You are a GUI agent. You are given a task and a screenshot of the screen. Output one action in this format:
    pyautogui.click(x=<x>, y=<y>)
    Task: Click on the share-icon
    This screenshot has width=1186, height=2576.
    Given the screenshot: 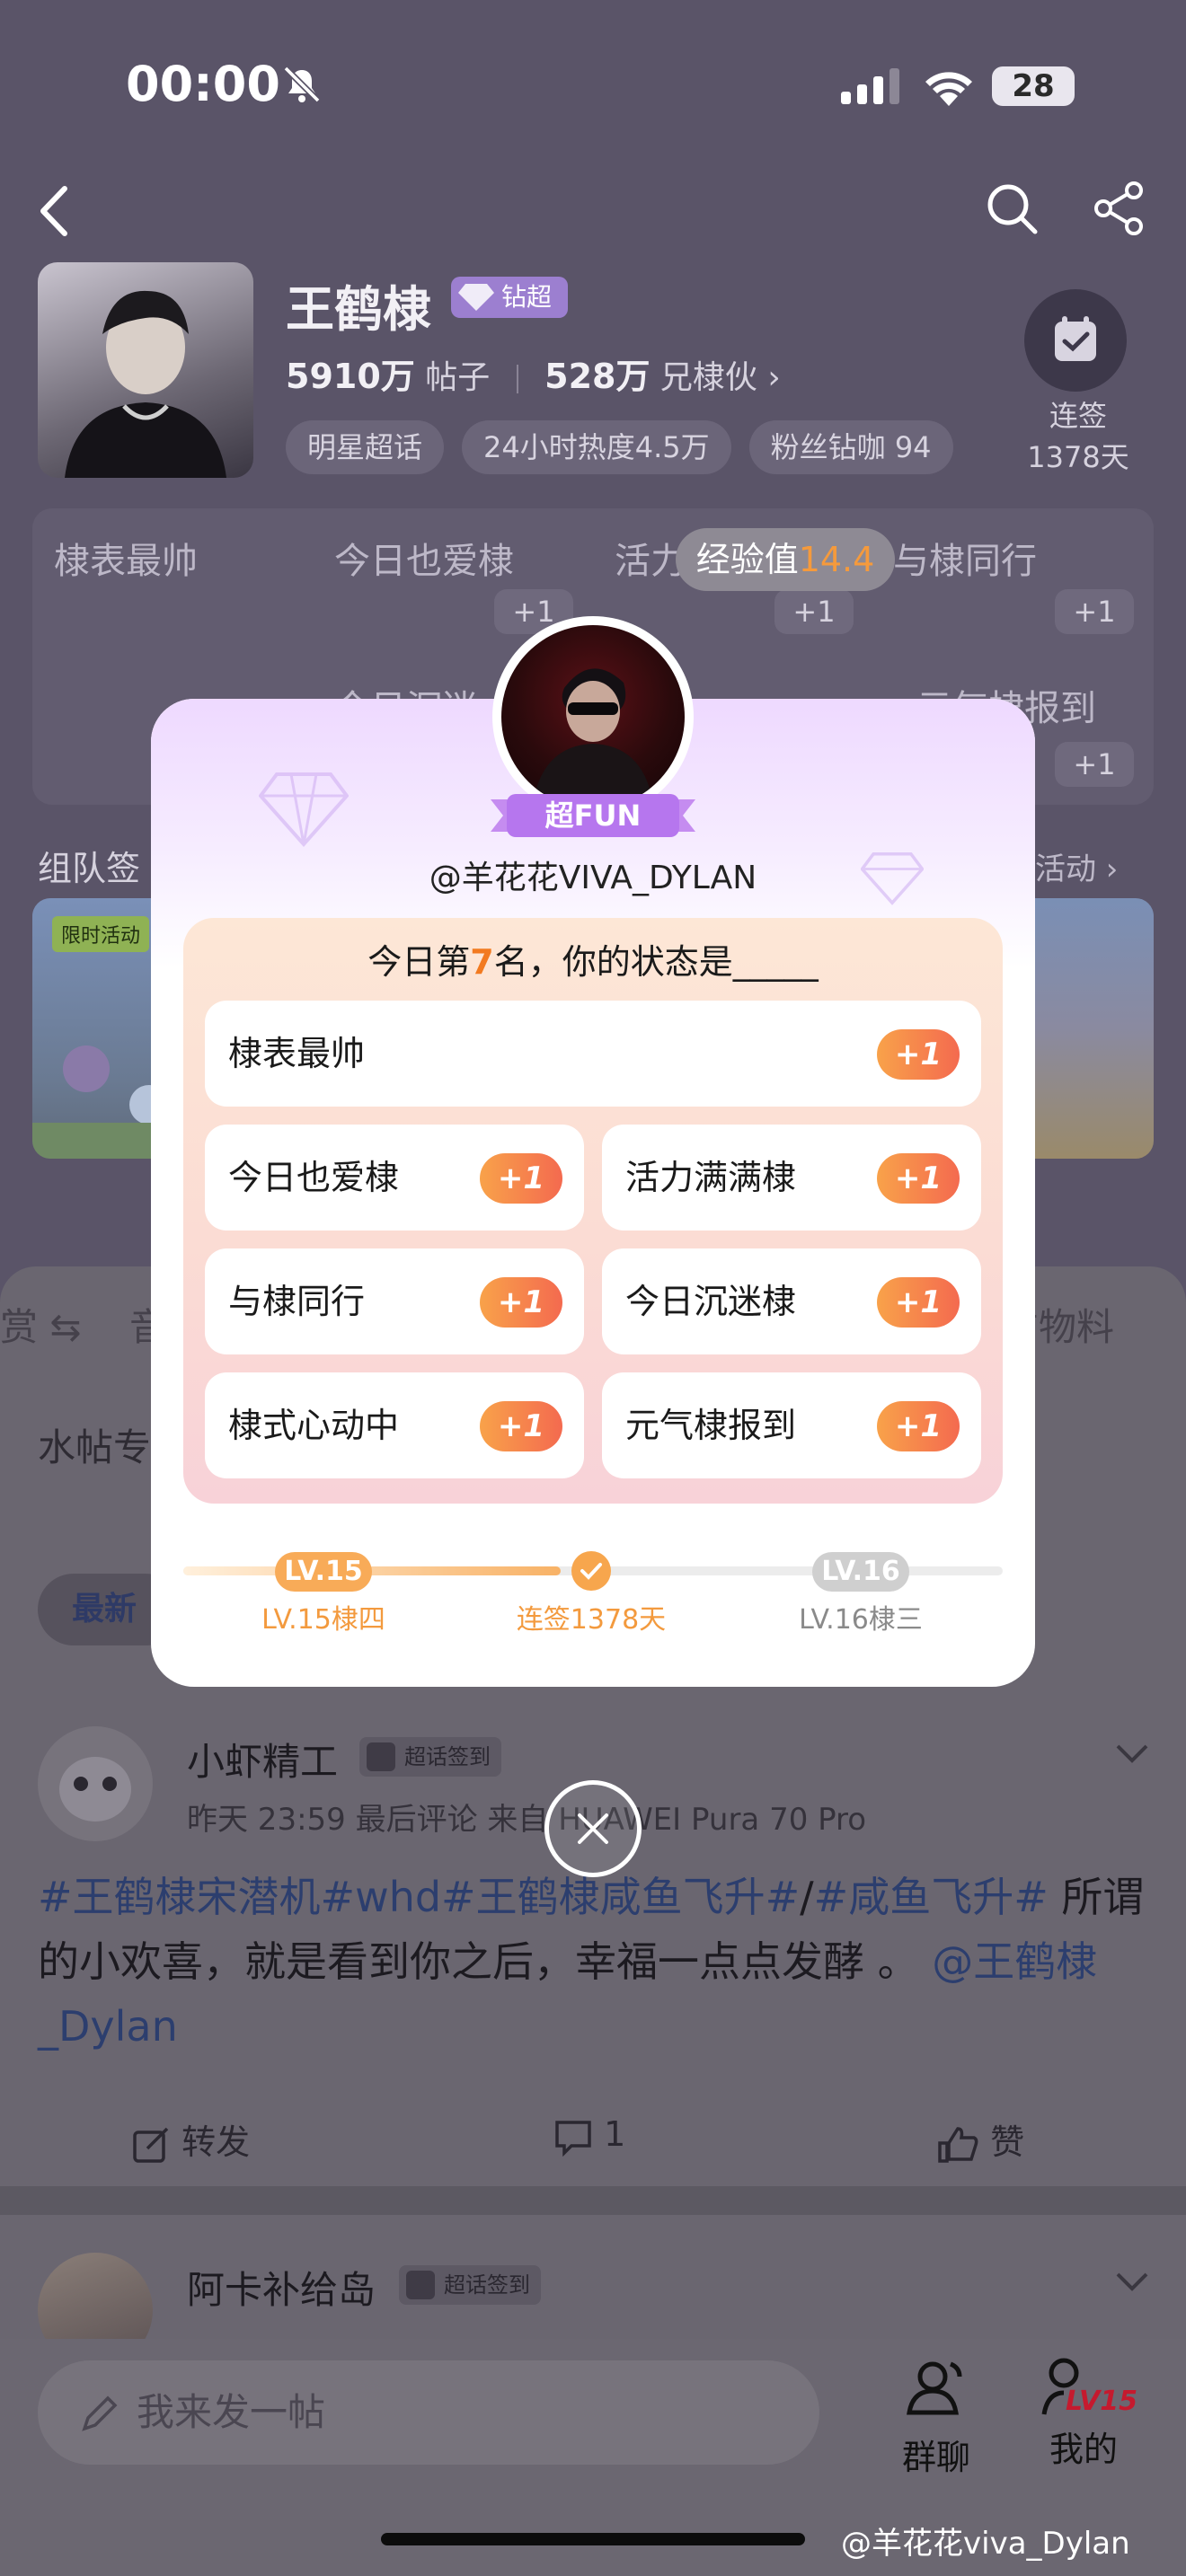 What is the action you would take?
    pyautogui.click(x=1119, y=208)
    